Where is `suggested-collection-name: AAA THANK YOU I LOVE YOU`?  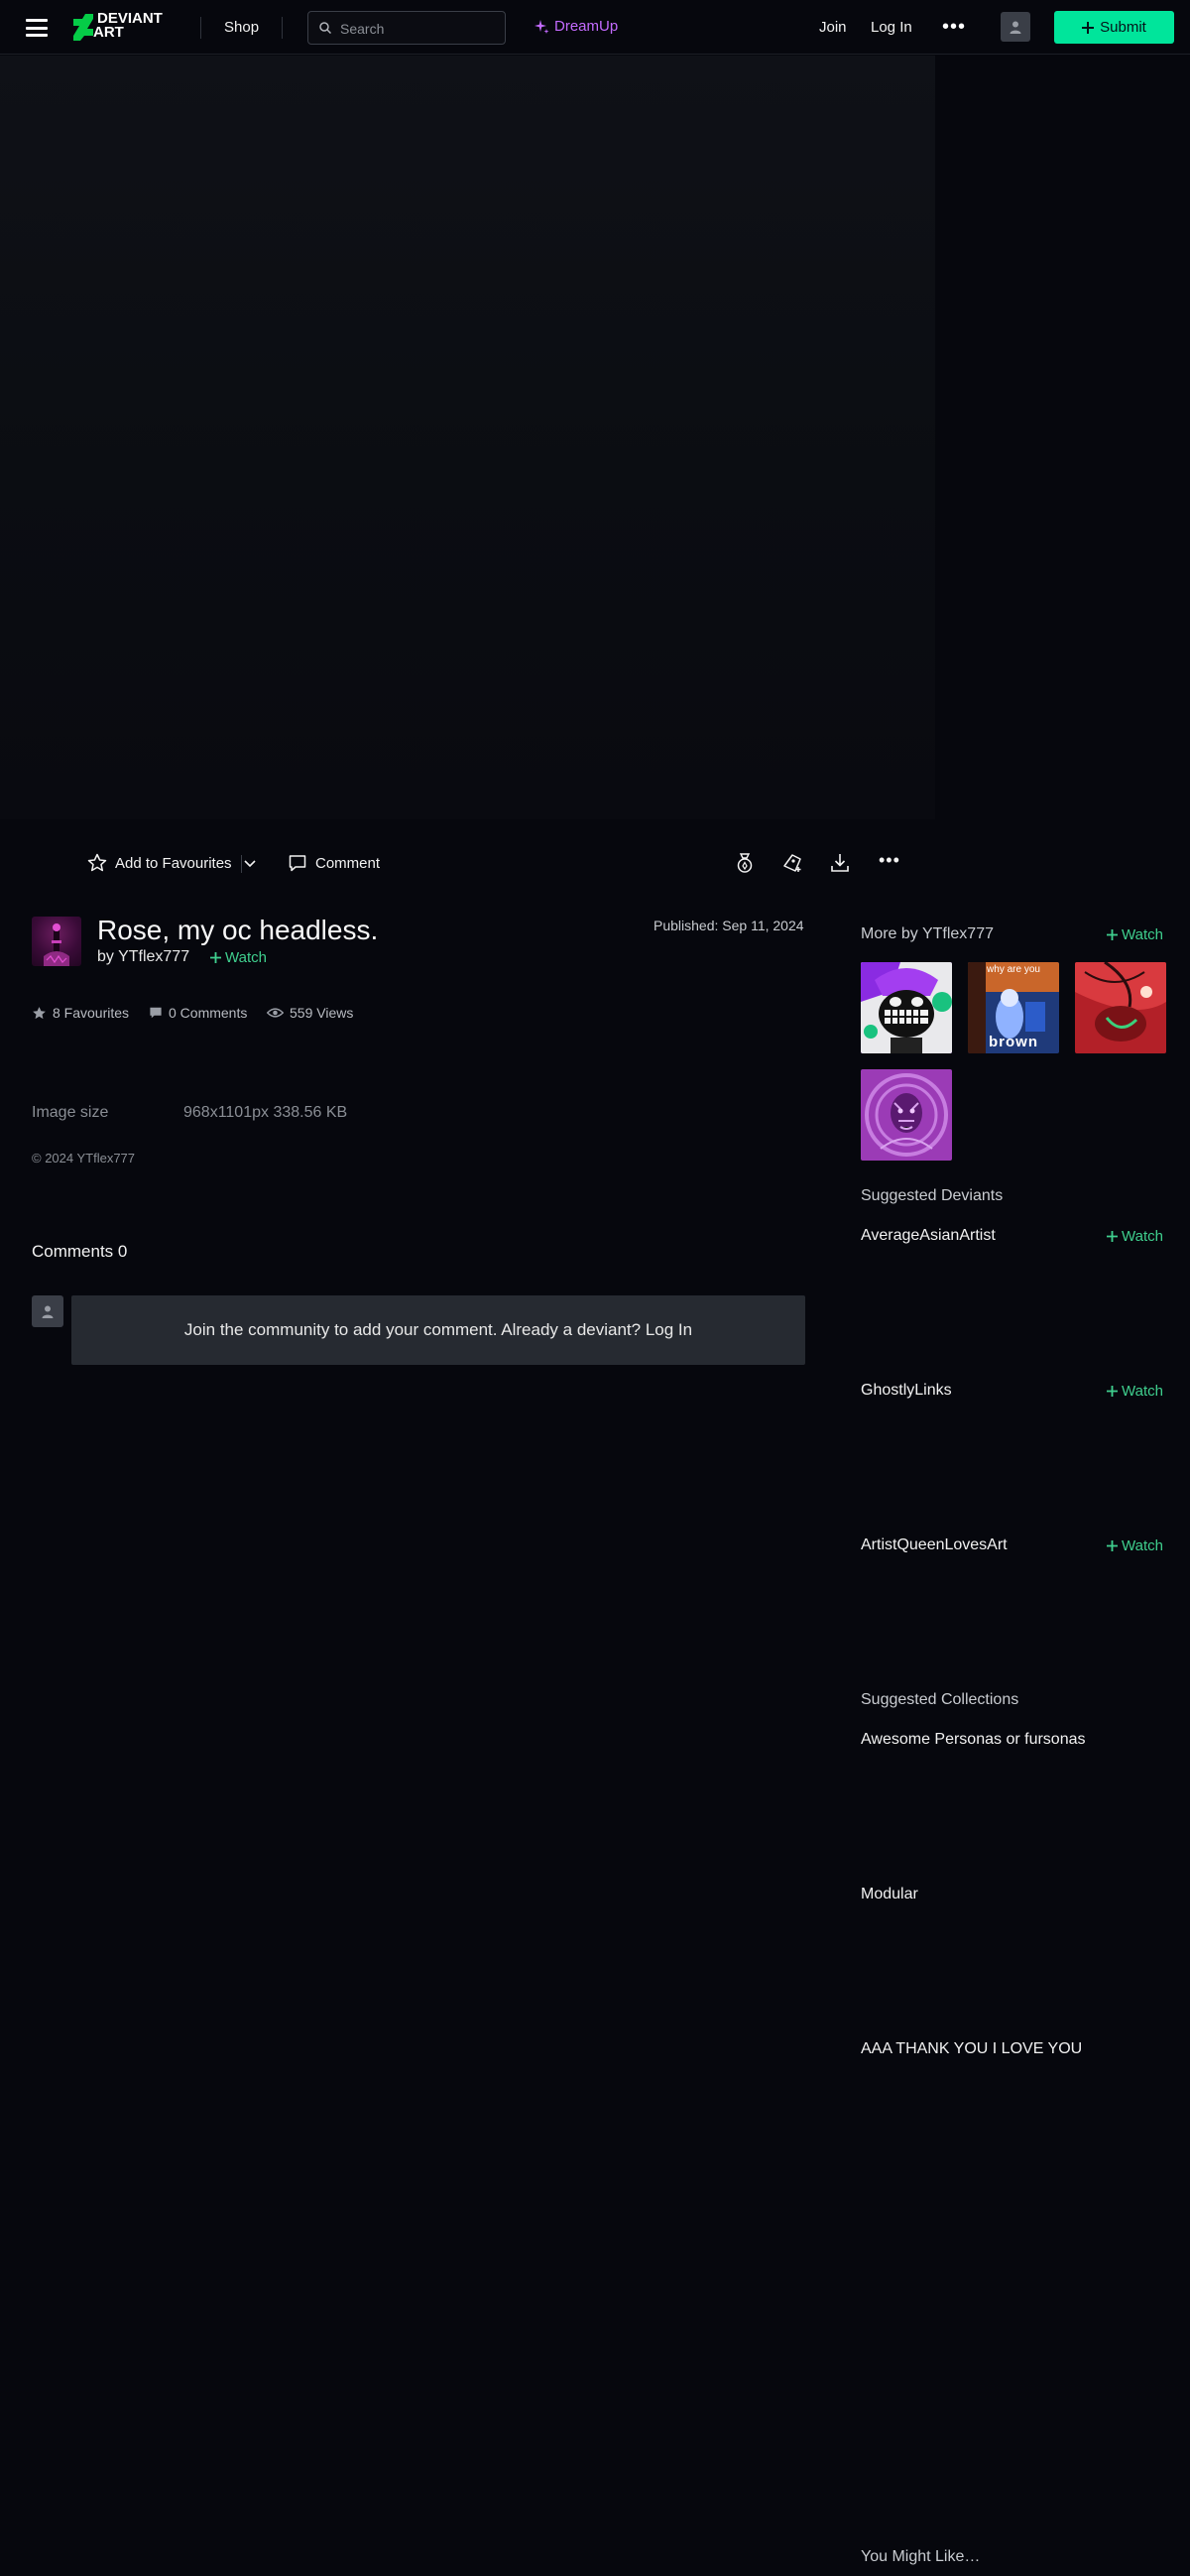
suggested-collection-name: AAA THANK YOU I LOVE YOU is located at coordinates (971, 2049).